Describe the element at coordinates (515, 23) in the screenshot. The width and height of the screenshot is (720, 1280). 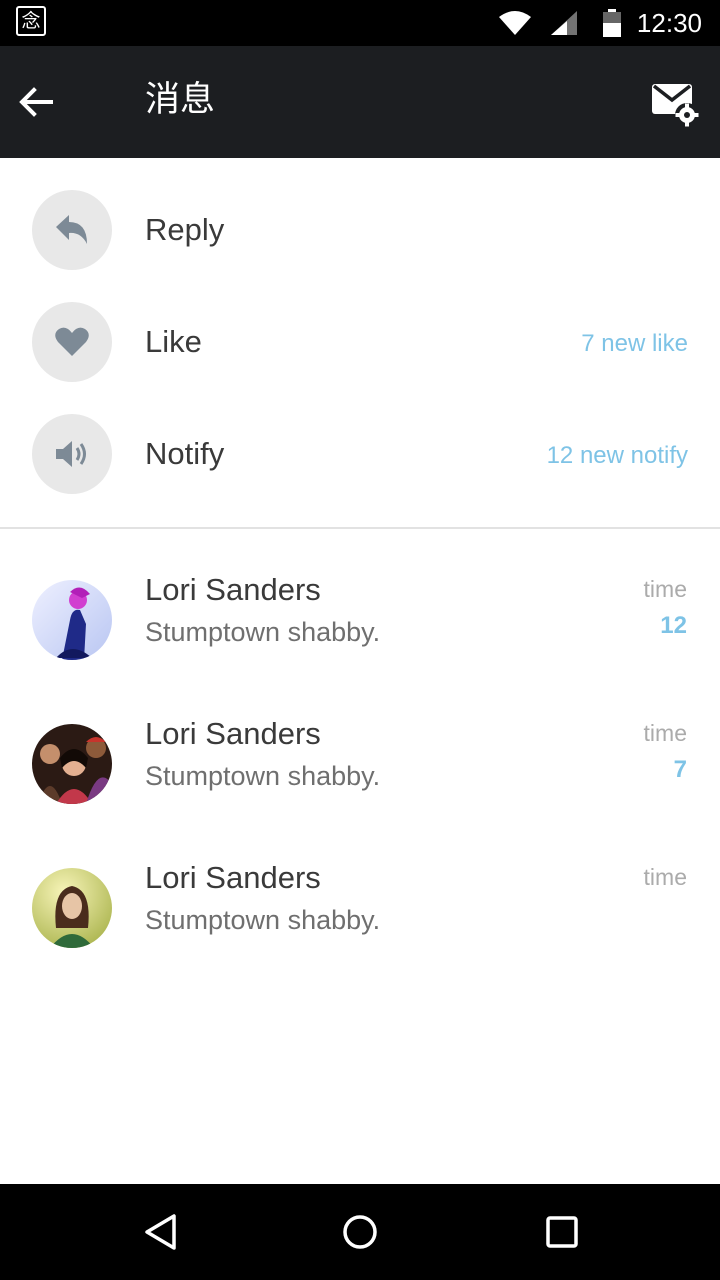
I see `wifi-icon` at that location.